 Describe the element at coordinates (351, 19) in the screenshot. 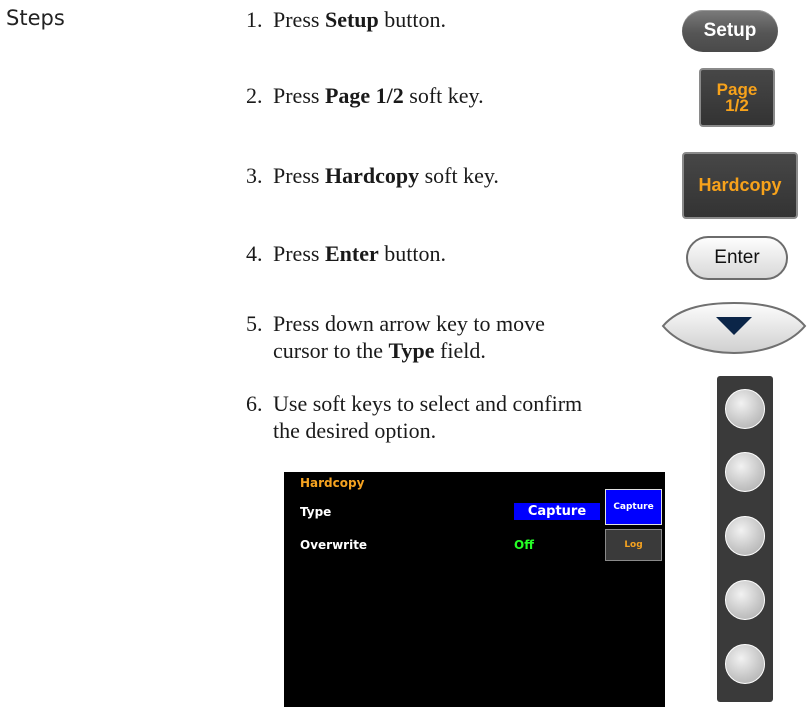

I see `step-keyword: Setup` at that location.